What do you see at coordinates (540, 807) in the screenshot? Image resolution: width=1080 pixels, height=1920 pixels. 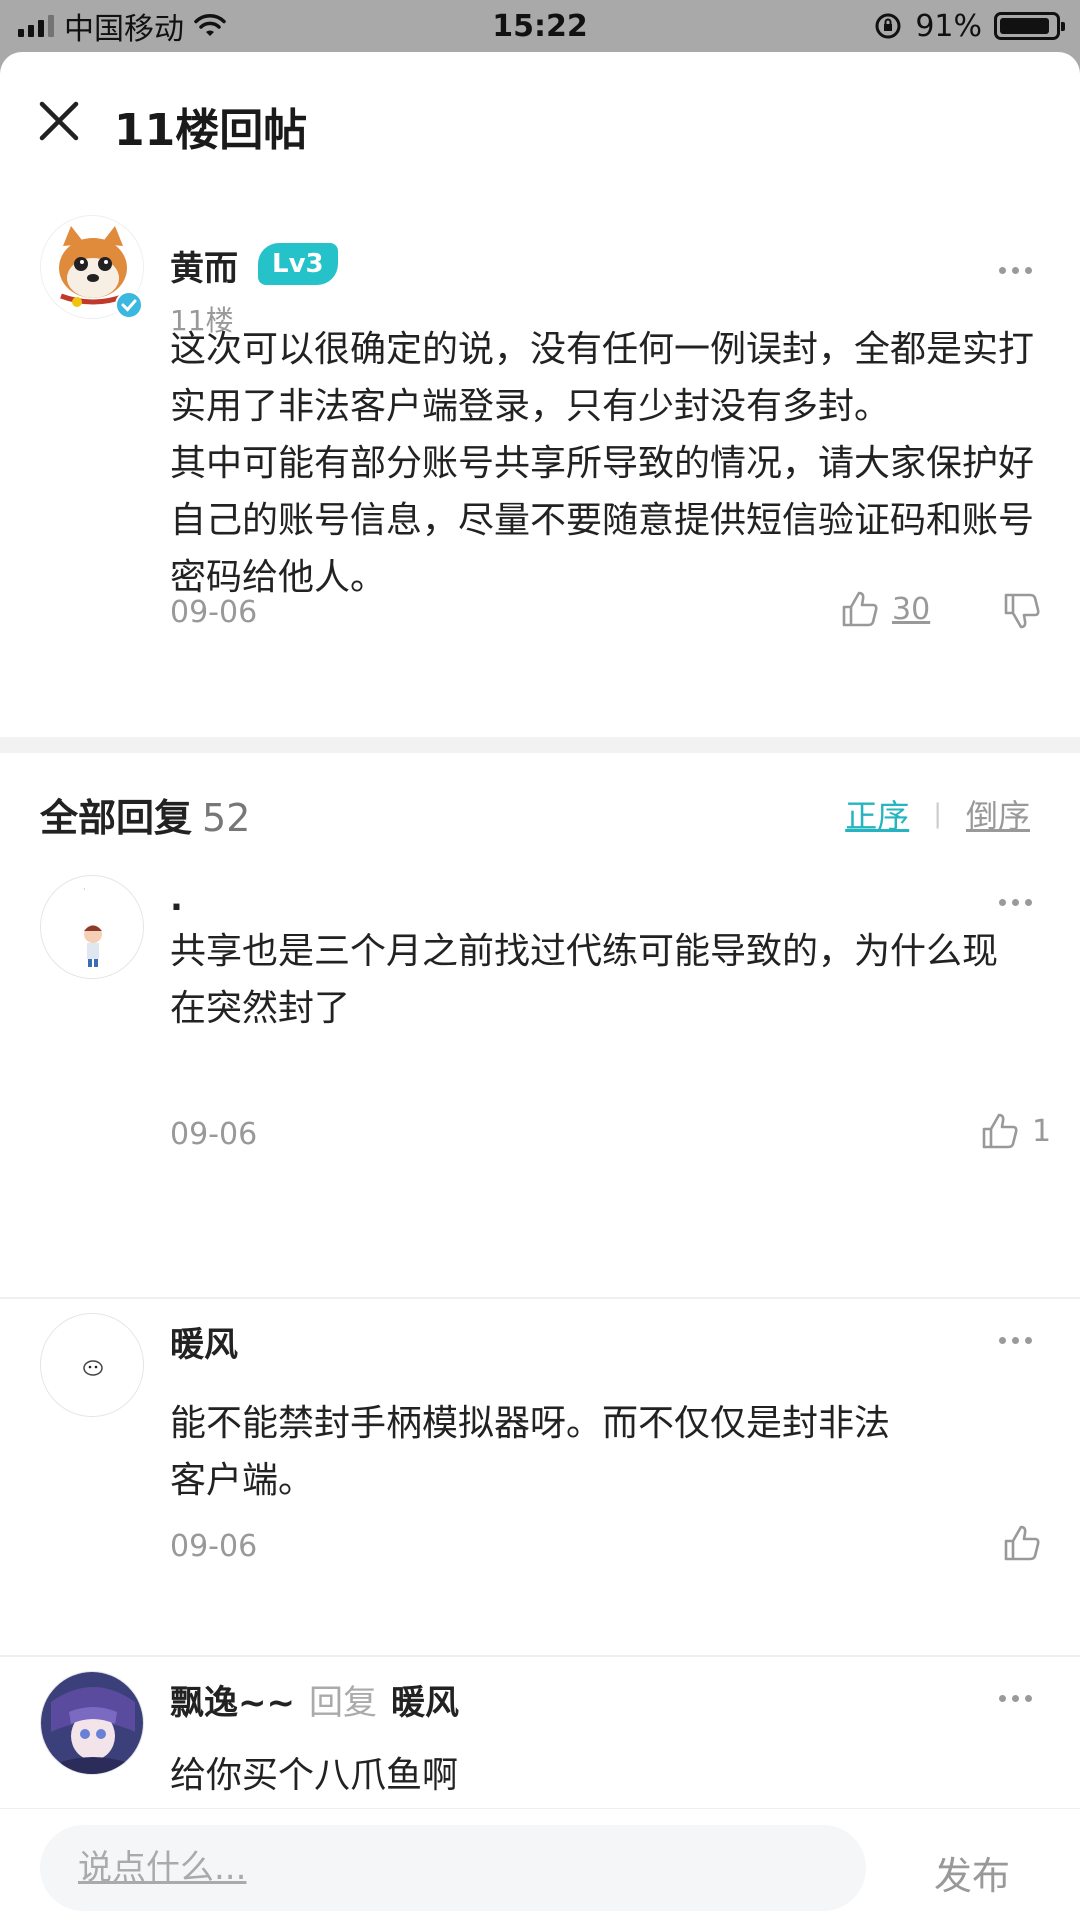 I see `replies-header: 全部回复 52 正序 | 倒序` at bounding box center [540, 807].